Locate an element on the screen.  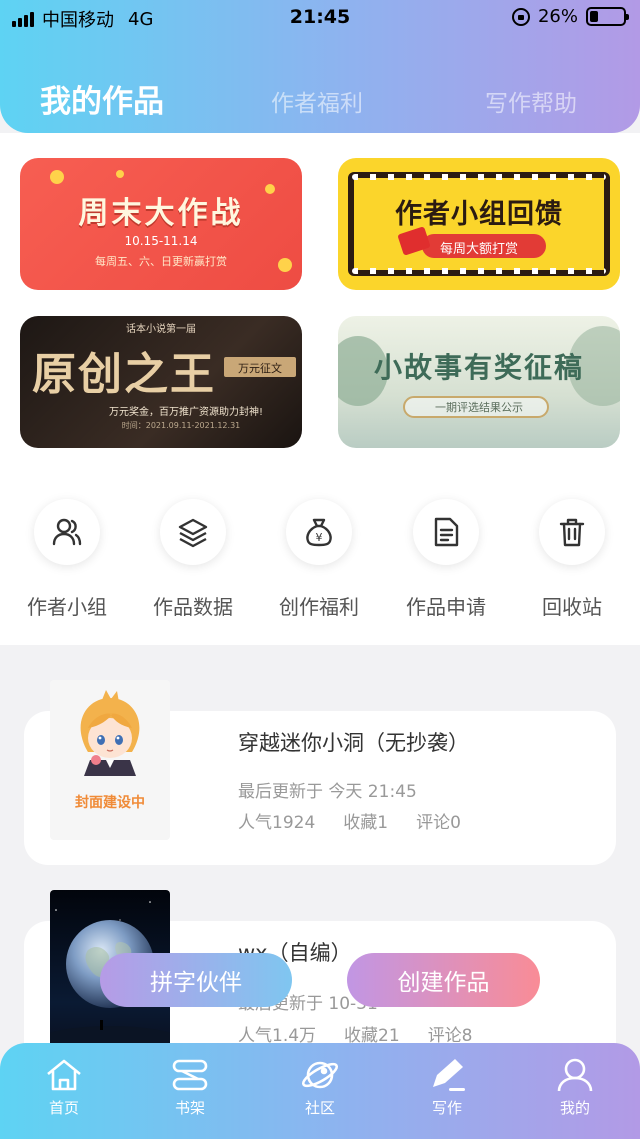
nav-item-writing: 写作 is located at coordinates (447, 1087).